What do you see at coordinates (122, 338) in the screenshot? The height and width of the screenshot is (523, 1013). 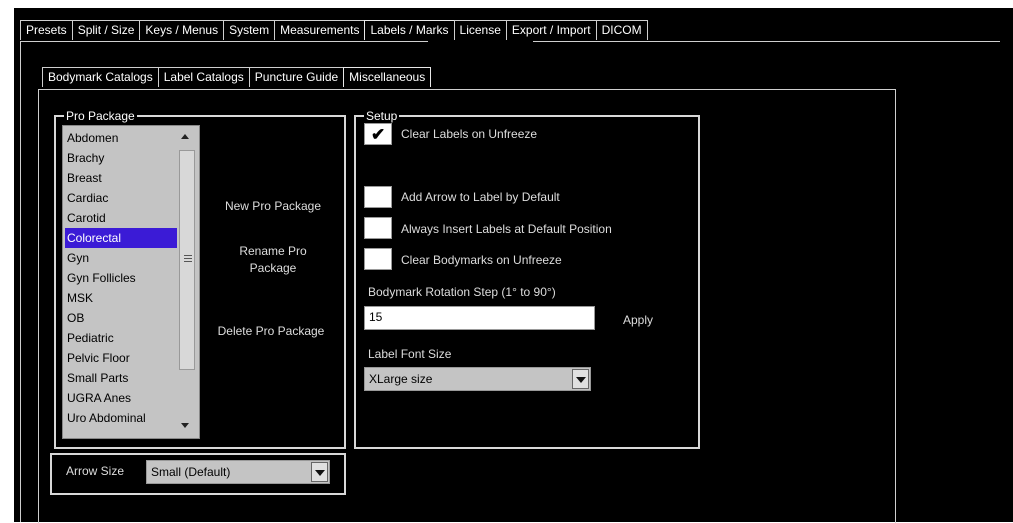 I see `list-item: Pediatric` at bounding box center [122, 338].